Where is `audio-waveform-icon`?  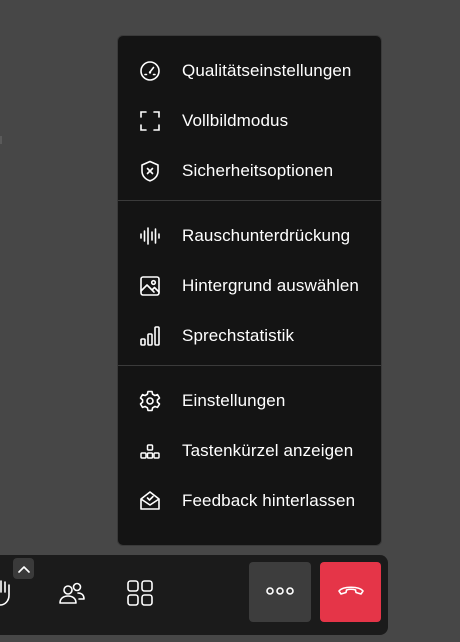
audio-waveform-icon is located at coordinates (150, 236).